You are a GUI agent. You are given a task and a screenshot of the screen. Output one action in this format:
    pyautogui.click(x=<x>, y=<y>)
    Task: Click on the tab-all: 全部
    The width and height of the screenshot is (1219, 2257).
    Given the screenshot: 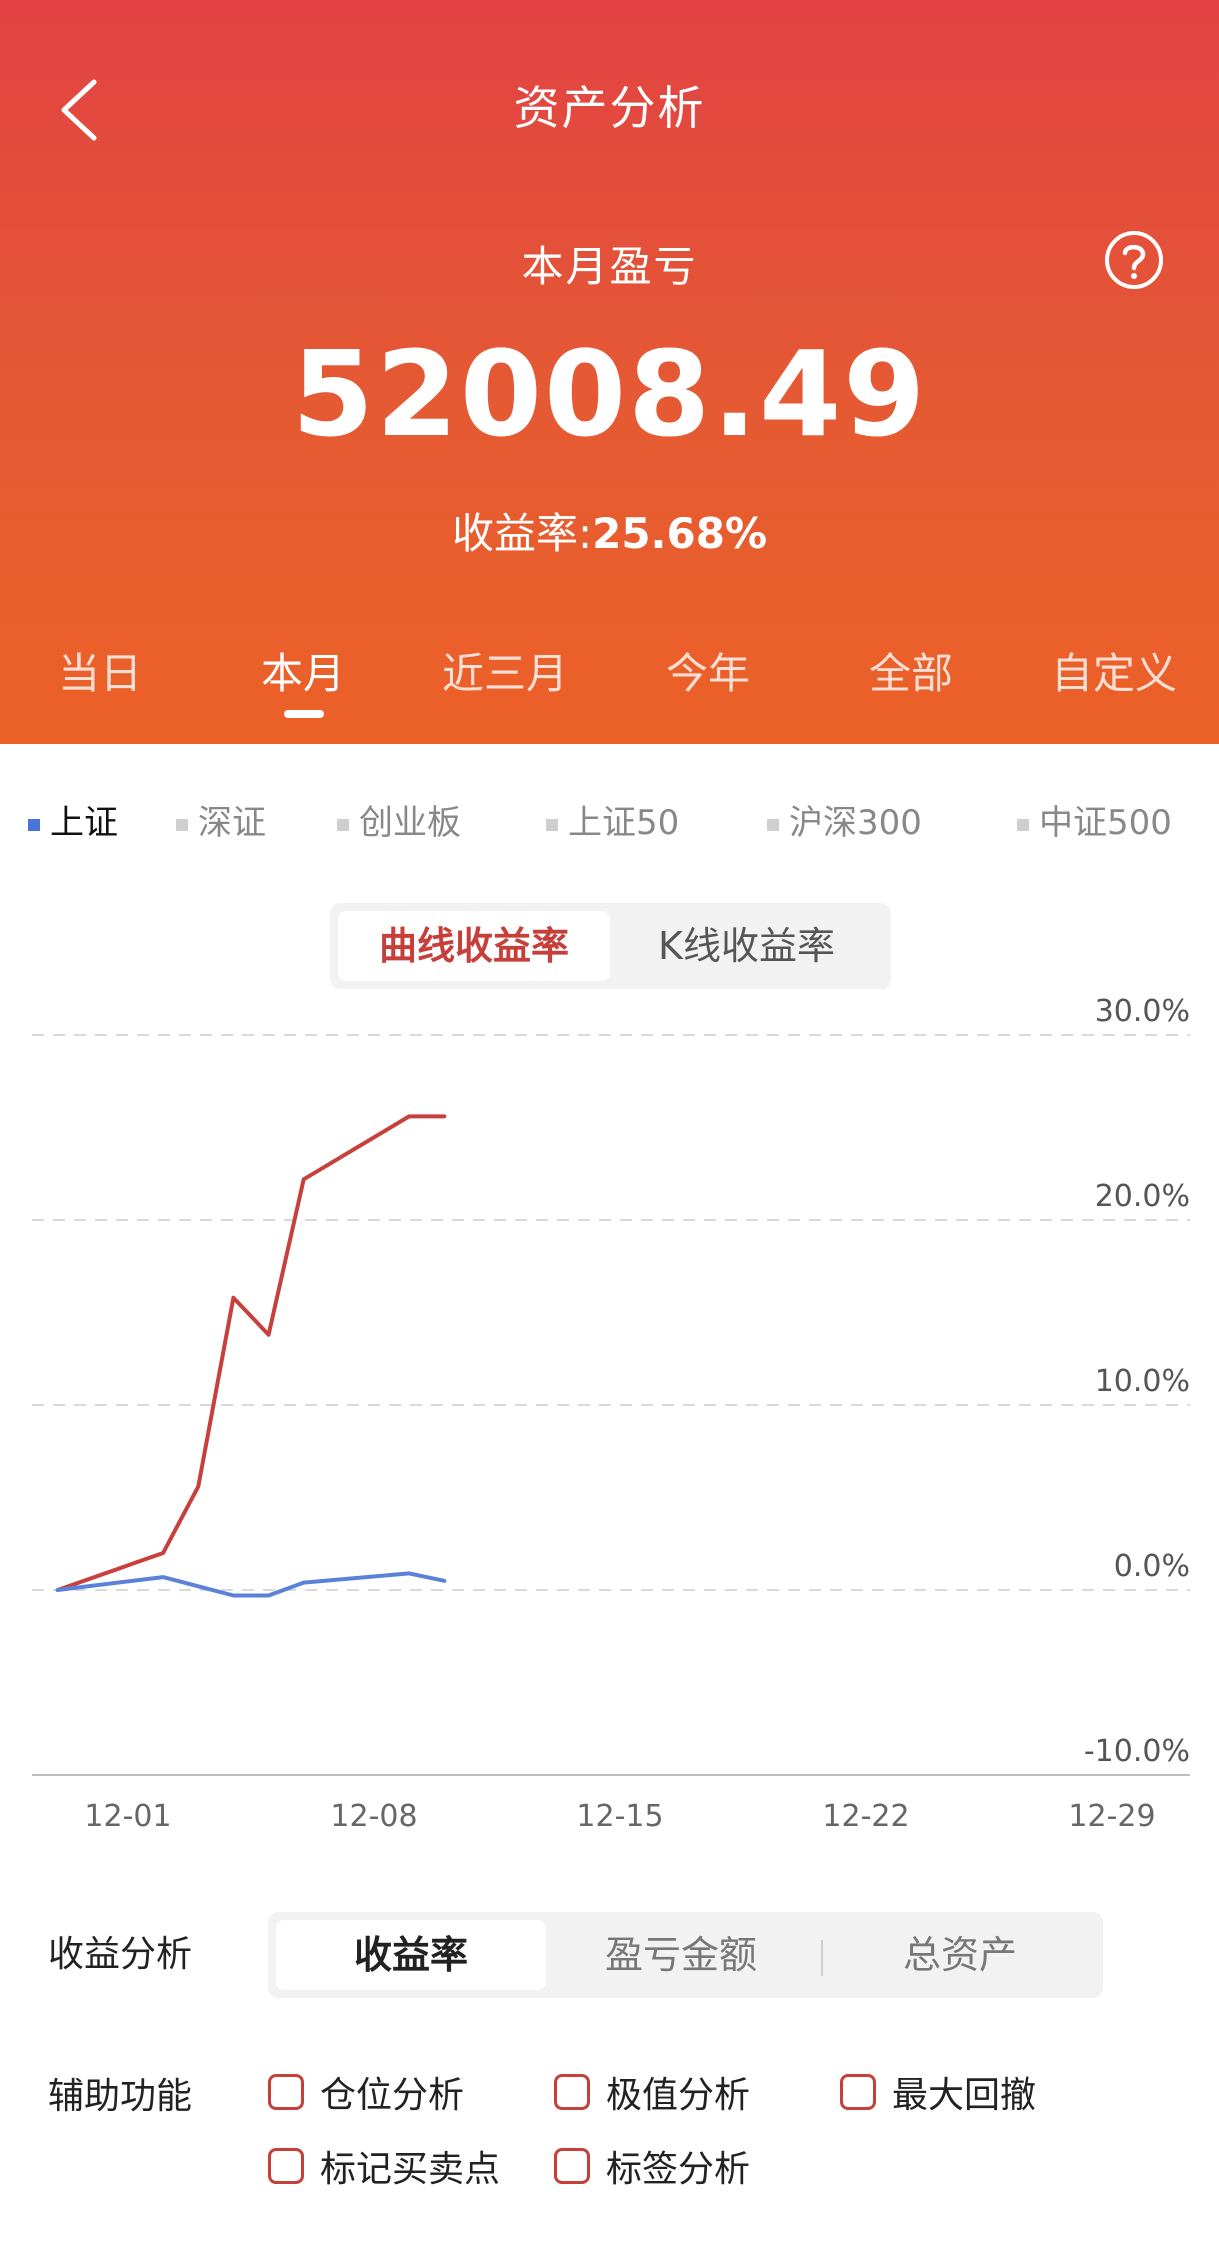 What is the action you would take?
    pyautogui.click(x=911, y=670)
    